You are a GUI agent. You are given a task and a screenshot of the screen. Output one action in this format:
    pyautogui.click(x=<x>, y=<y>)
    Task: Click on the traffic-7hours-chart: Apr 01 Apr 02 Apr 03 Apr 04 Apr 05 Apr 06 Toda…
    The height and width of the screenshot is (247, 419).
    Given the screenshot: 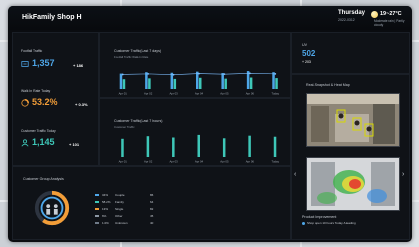 What is the action you would take?
    pyautogui.click(x=199, y=149)
    